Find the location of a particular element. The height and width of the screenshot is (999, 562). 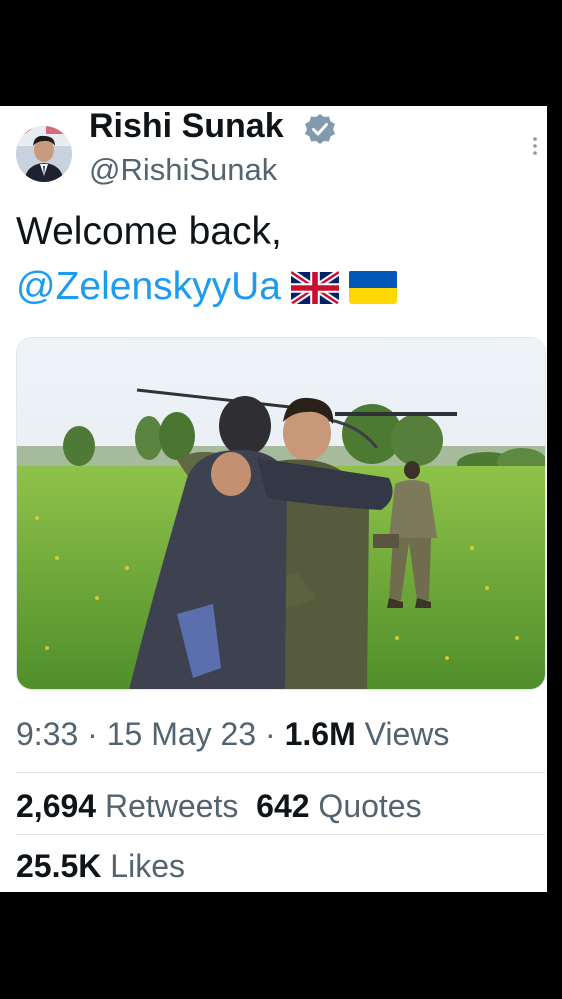

retweets-count: 2,694 is located at coordinates (56, 806).